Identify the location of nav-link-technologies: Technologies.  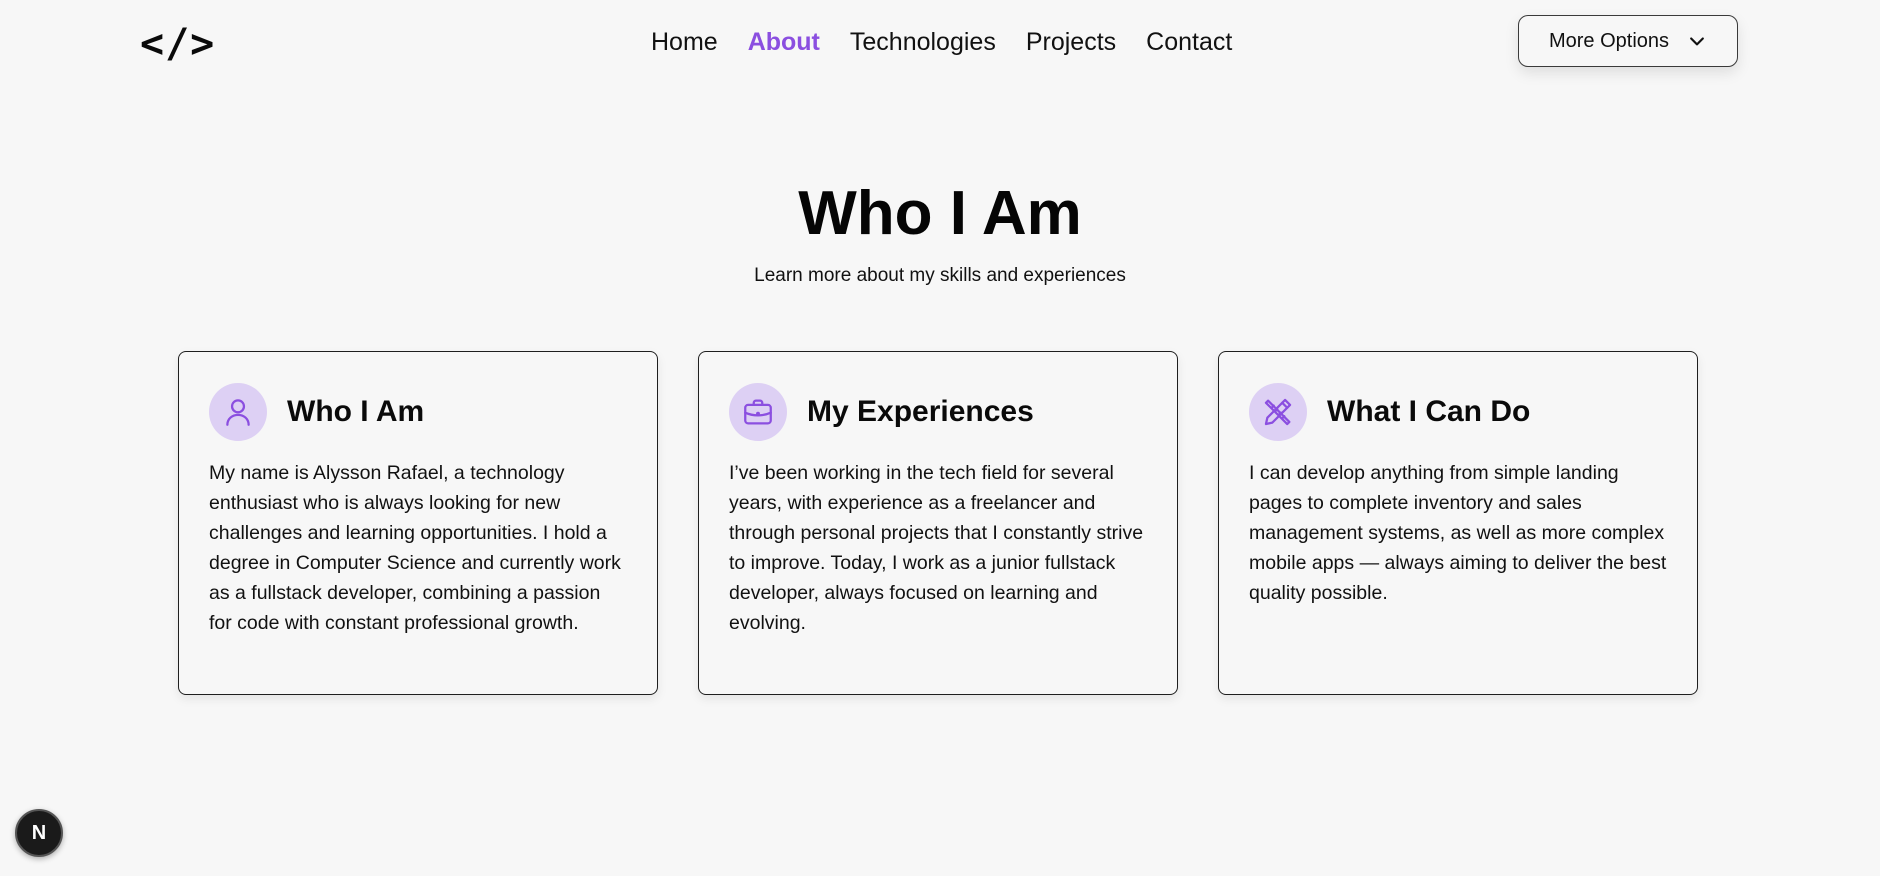
(923, 42).